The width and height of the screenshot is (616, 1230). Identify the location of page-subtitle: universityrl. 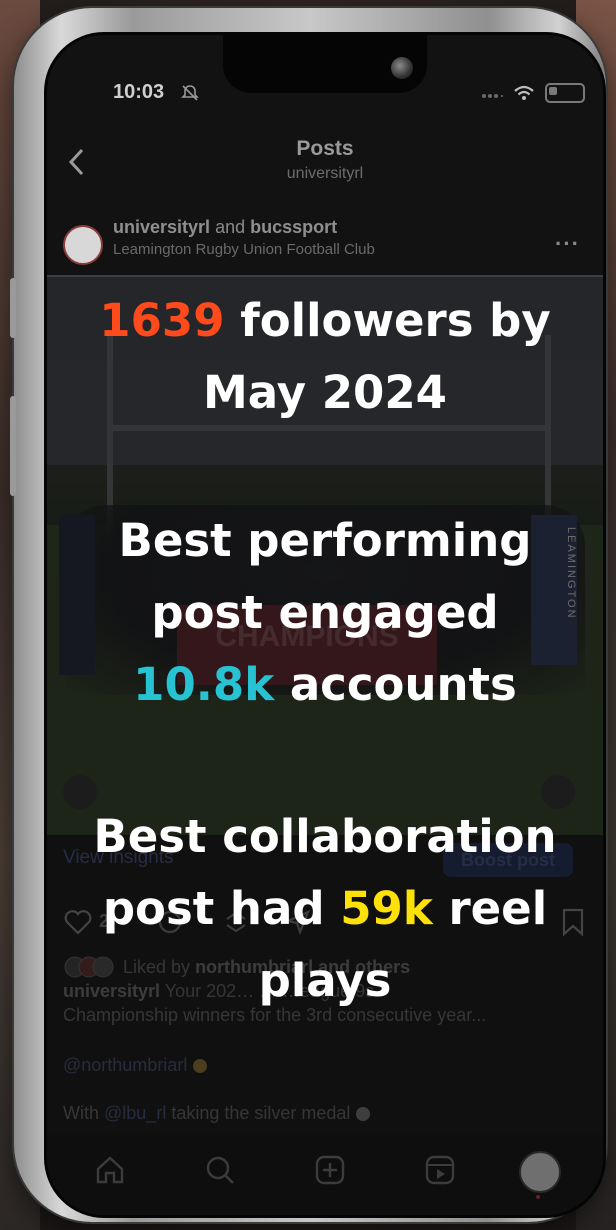
(325, 173).